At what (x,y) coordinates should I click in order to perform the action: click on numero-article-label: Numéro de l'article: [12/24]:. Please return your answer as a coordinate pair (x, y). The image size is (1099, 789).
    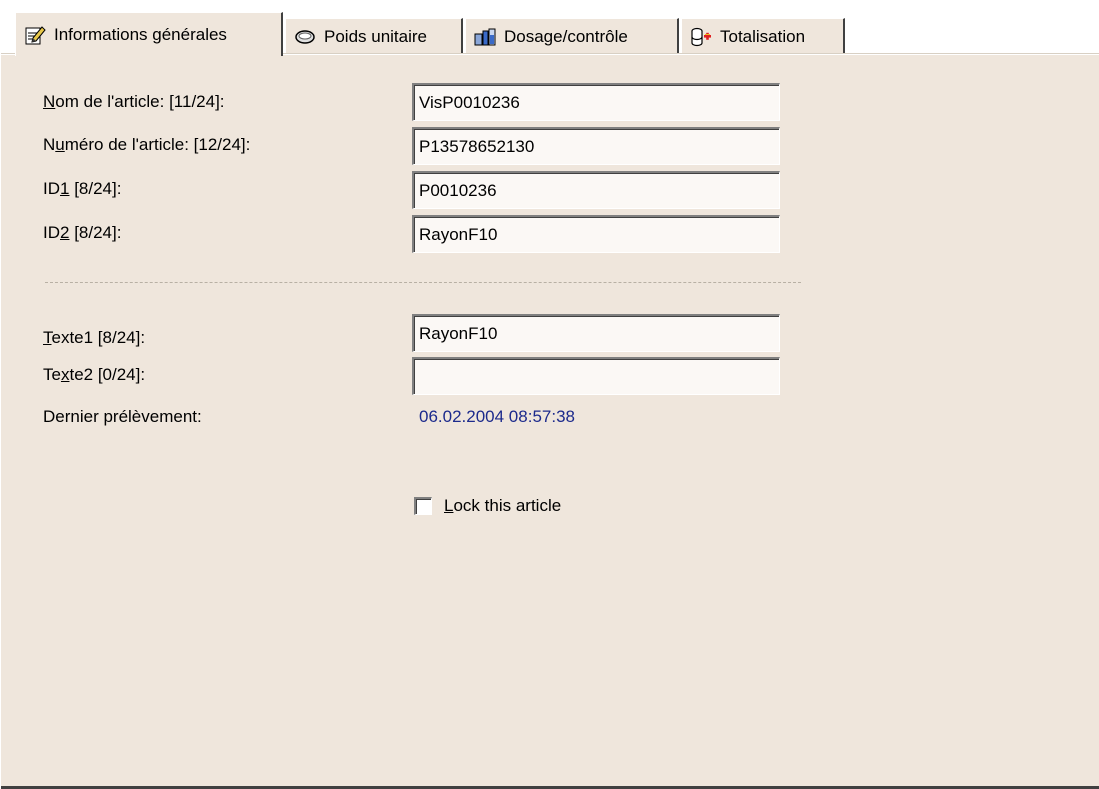
    Looking at the image, I should click on (147, 144).